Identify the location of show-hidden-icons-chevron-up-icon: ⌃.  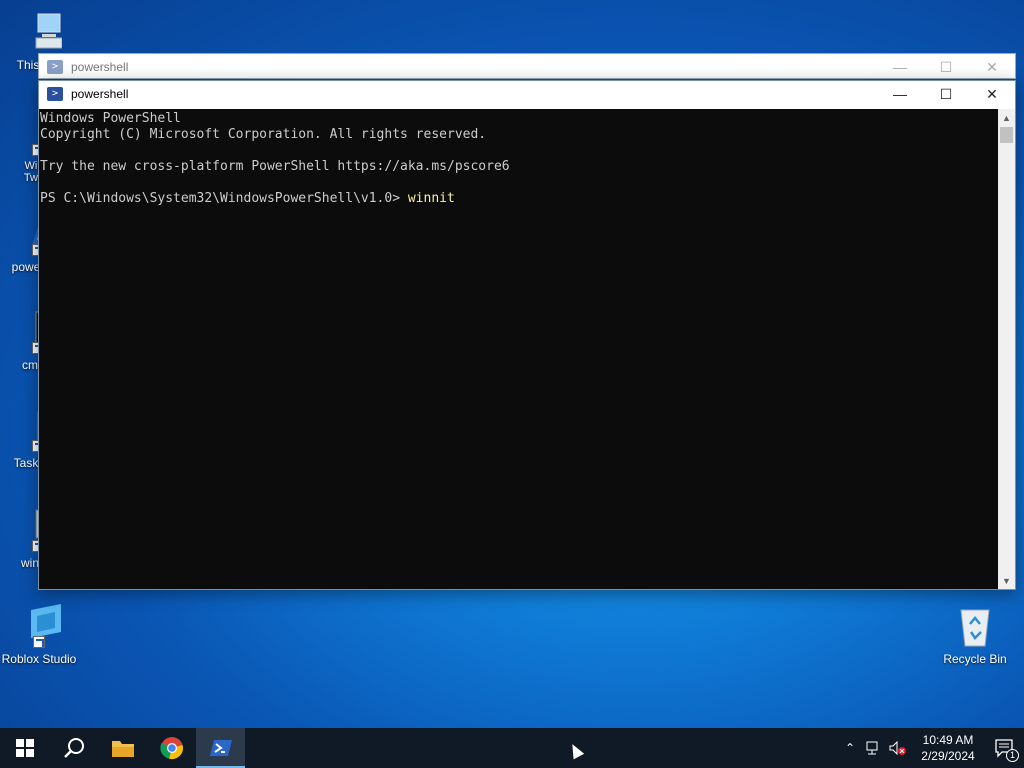
(850, 748).